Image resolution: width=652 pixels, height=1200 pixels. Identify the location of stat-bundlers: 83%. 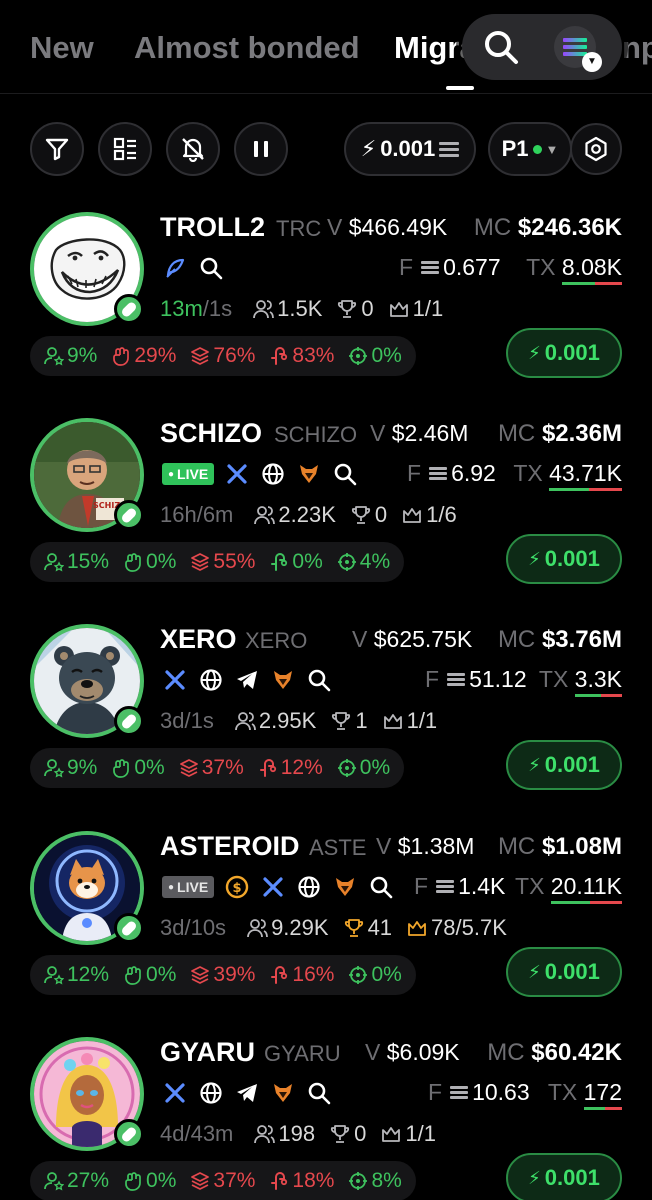
(301, 356).